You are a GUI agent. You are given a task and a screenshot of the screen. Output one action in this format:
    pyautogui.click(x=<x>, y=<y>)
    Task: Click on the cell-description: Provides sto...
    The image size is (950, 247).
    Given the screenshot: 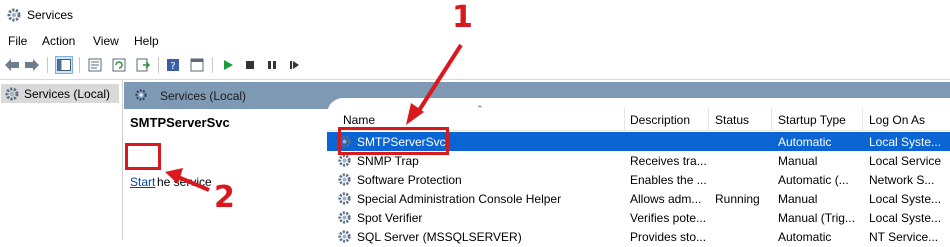 What is the action you would take?
    pyautogui.click(x=668, y=237)
    